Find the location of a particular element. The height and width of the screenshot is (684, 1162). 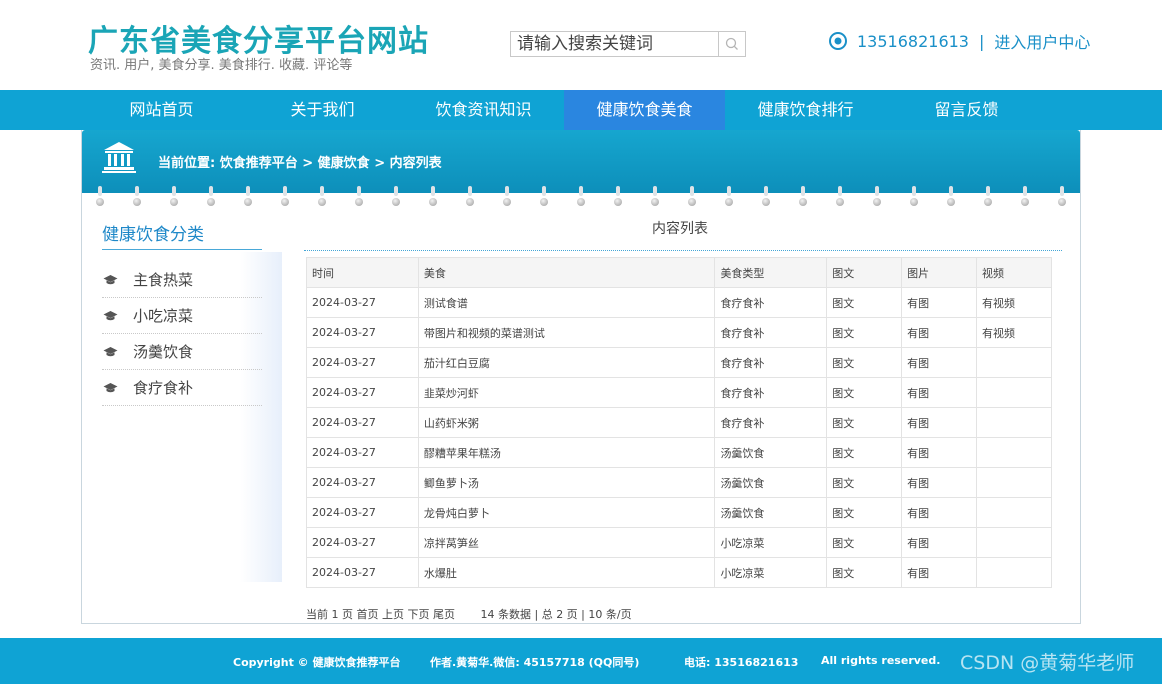

table-row: 2024-03-27 山药虾米粥 食疗食补 图文 有图 is located at coordinates (679, 422).